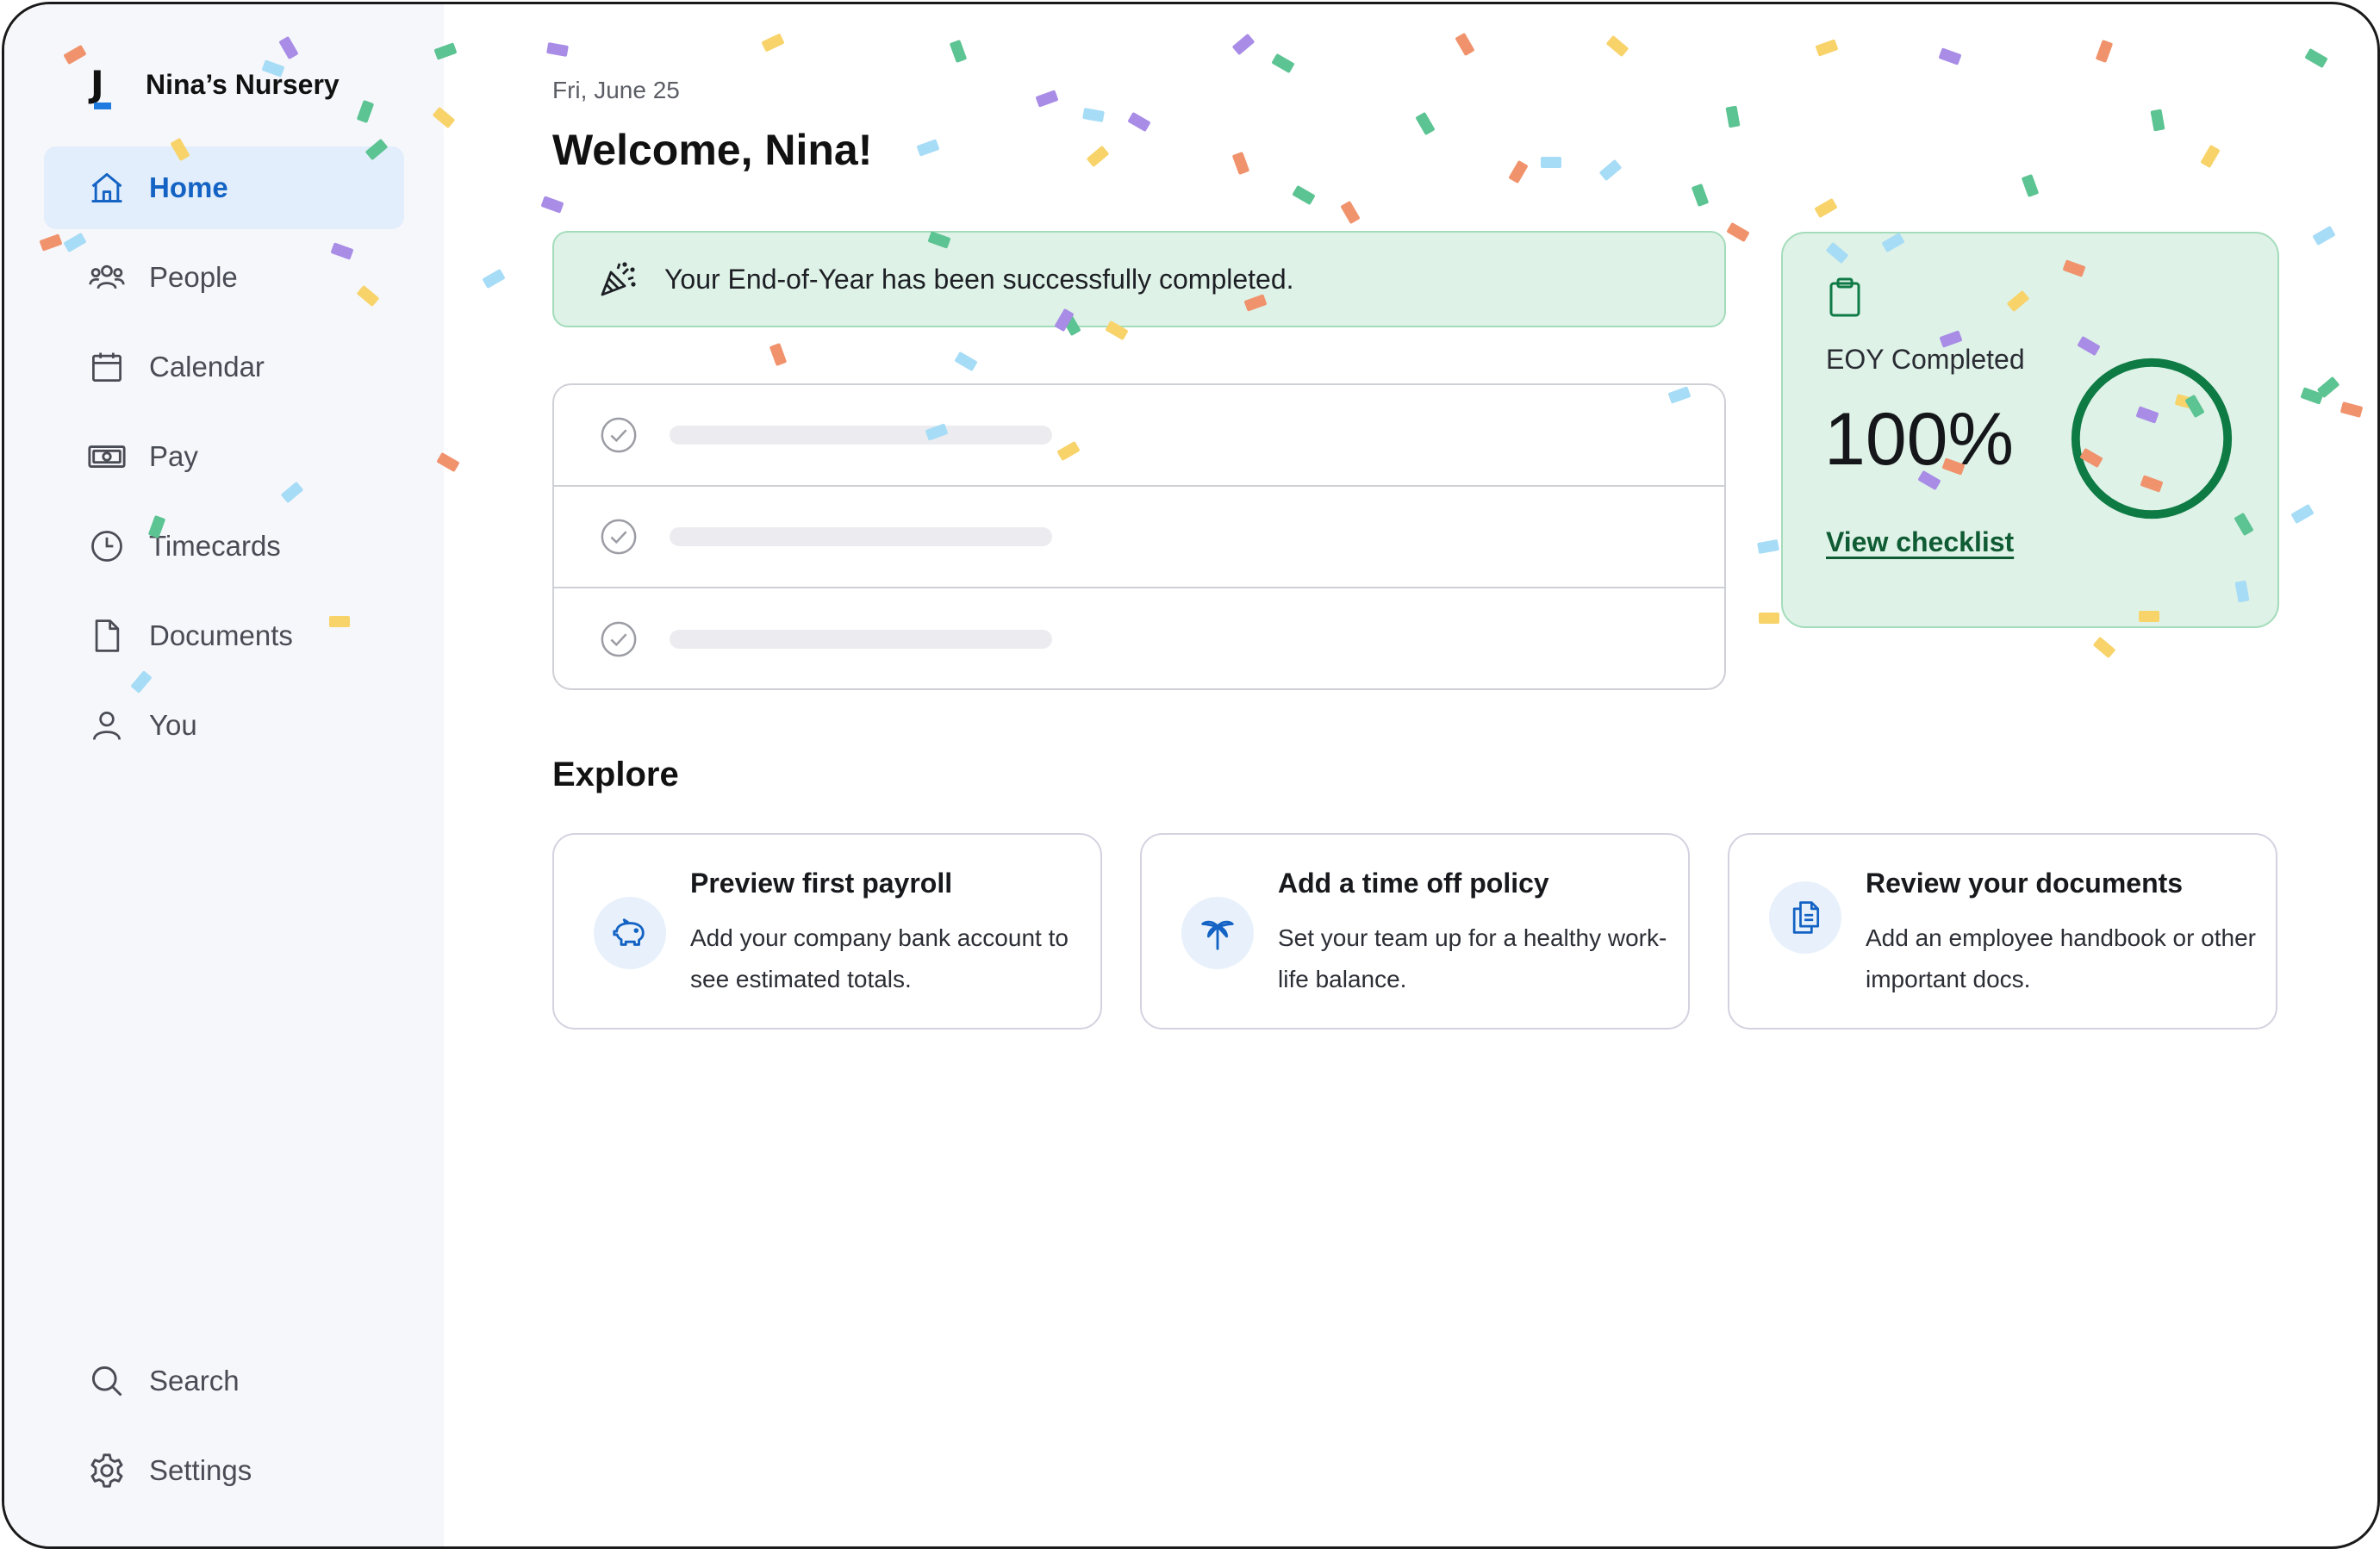 The height and width of the screenshot is (1549, 2380). I want to click on people-icon, so click(107, 277).